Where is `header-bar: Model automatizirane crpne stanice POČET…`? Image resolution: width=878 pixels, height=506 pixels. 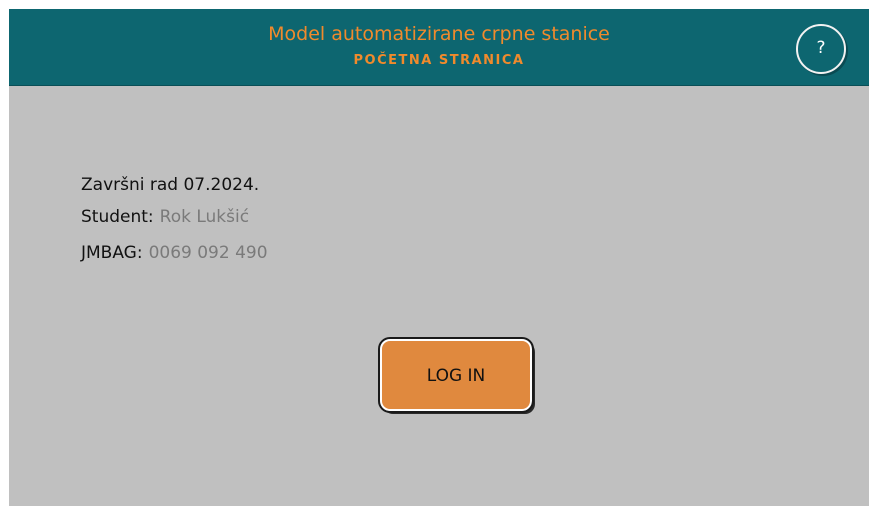
header-bar: Model automatizirane crpne stanice POČET… is located at coordinates (439, 47).